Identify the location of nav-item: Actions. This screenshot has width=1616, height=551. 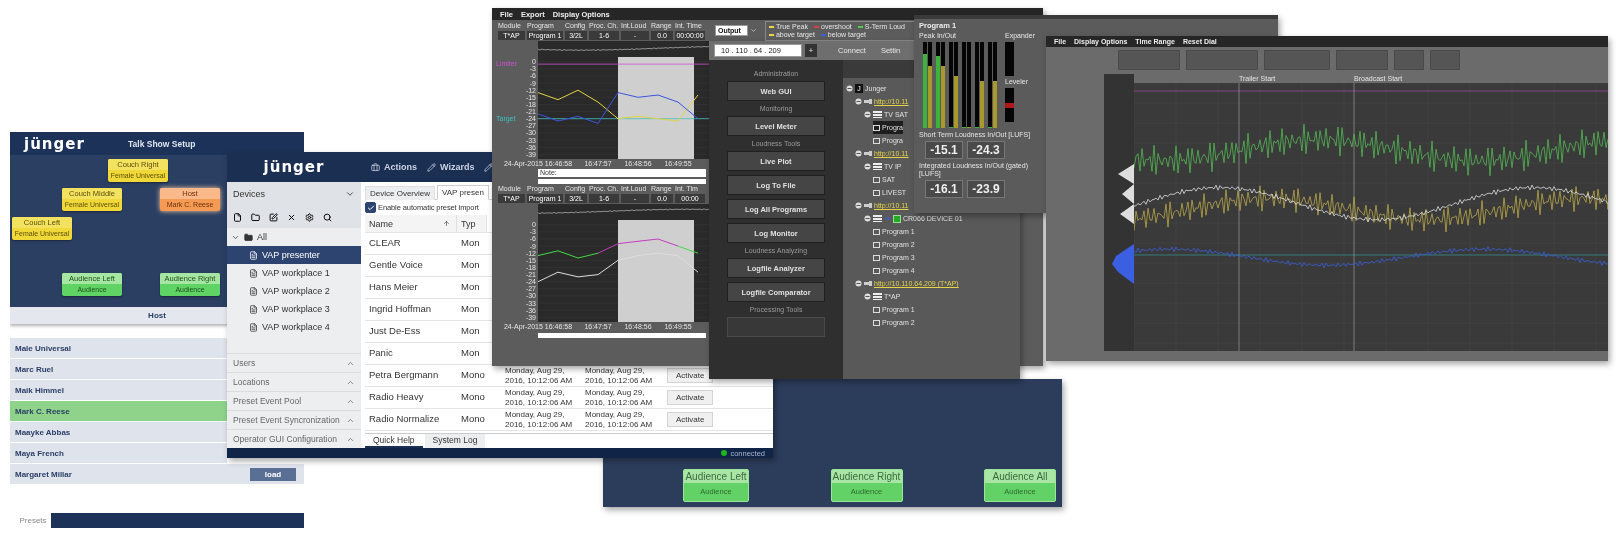
(394, 167).